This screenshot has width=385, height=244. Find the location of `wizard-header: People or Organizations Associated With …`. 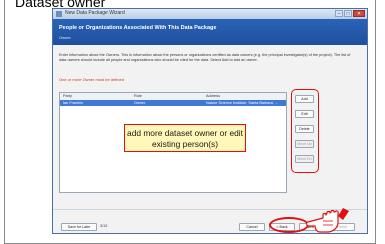

wizard-header: People or Organizations Associated With … is located at coordinates (210, 32).